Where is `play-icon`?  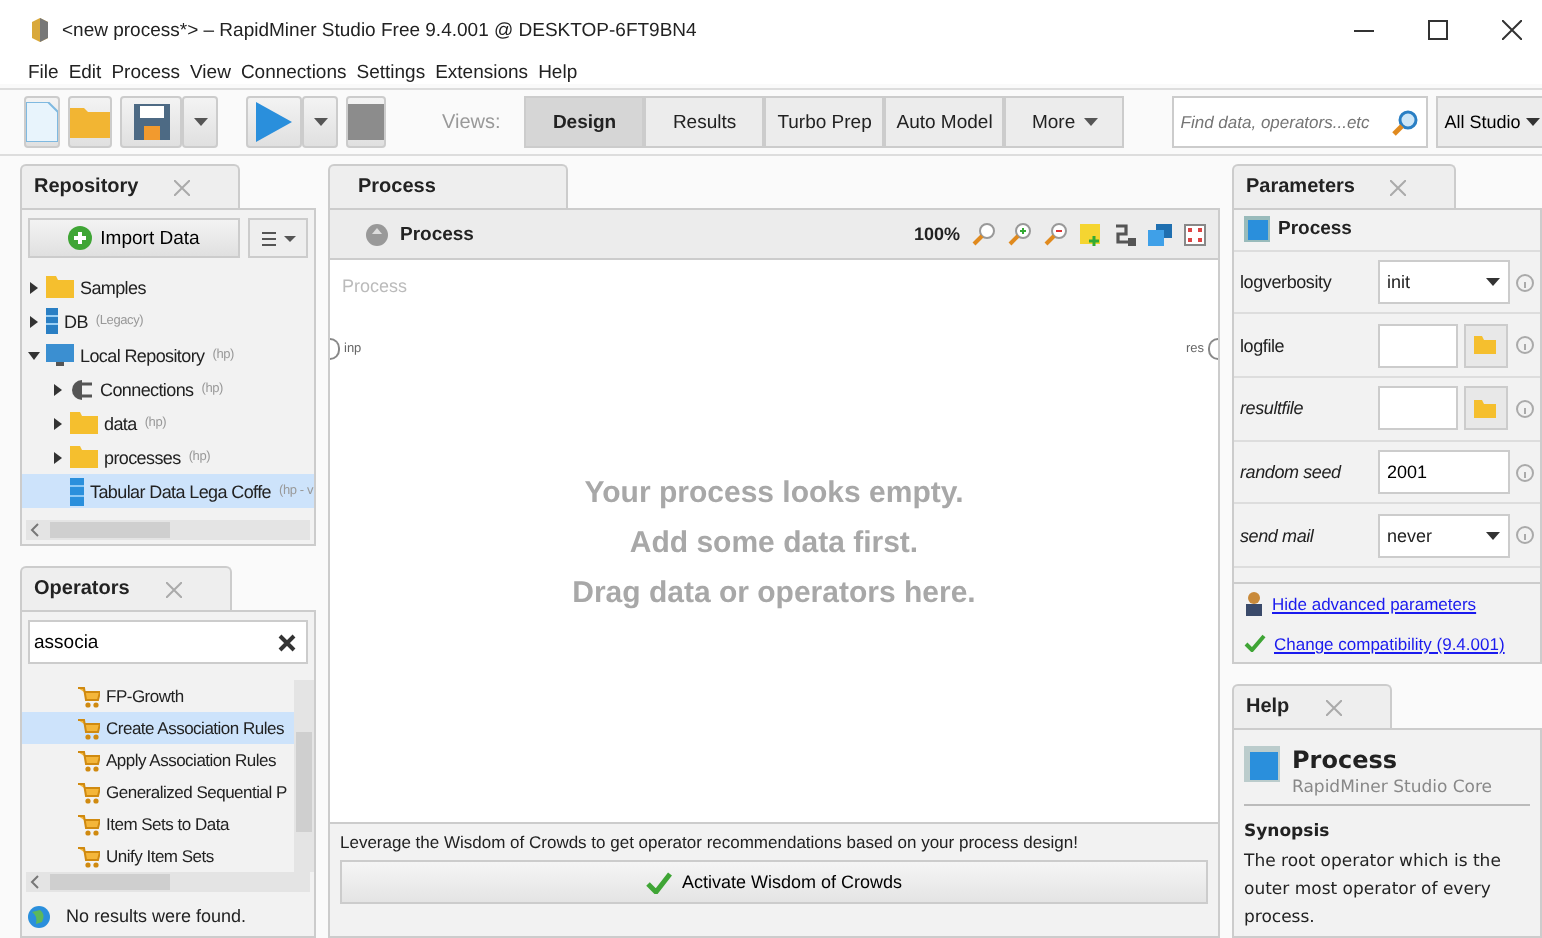
play-icon is located at coordinates (274, 122).